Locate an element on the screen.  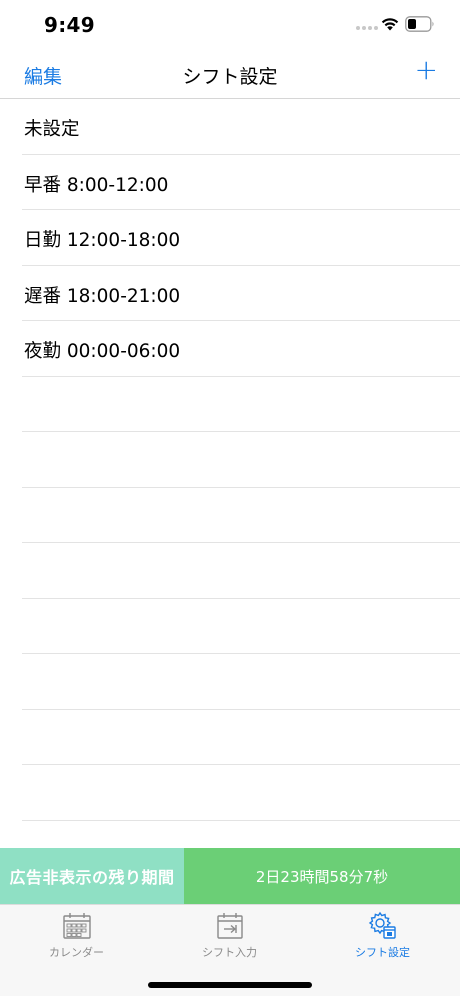
signal-dots-icon is located at coordinates (367, 28).